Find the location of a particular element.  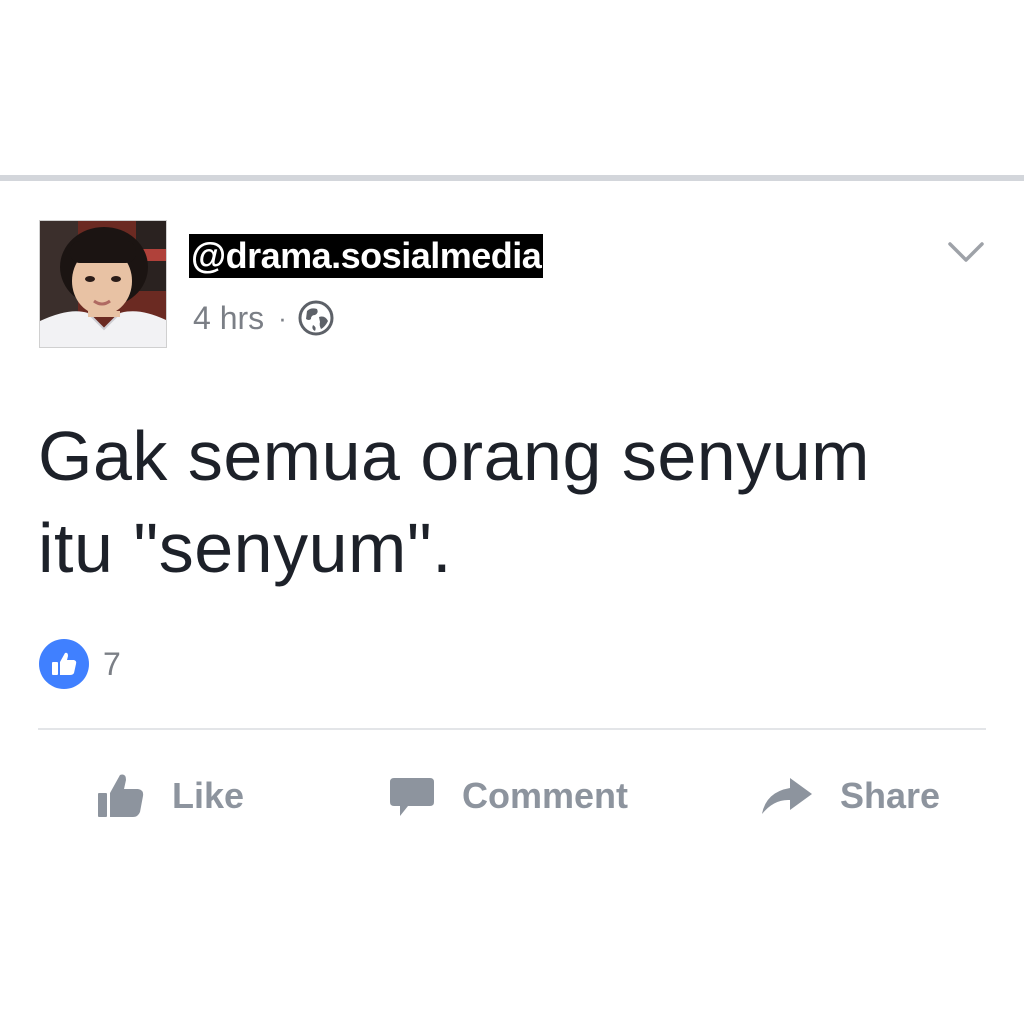

post-text-line: Gak semua orang senyum is located at coordinates (454, 456).